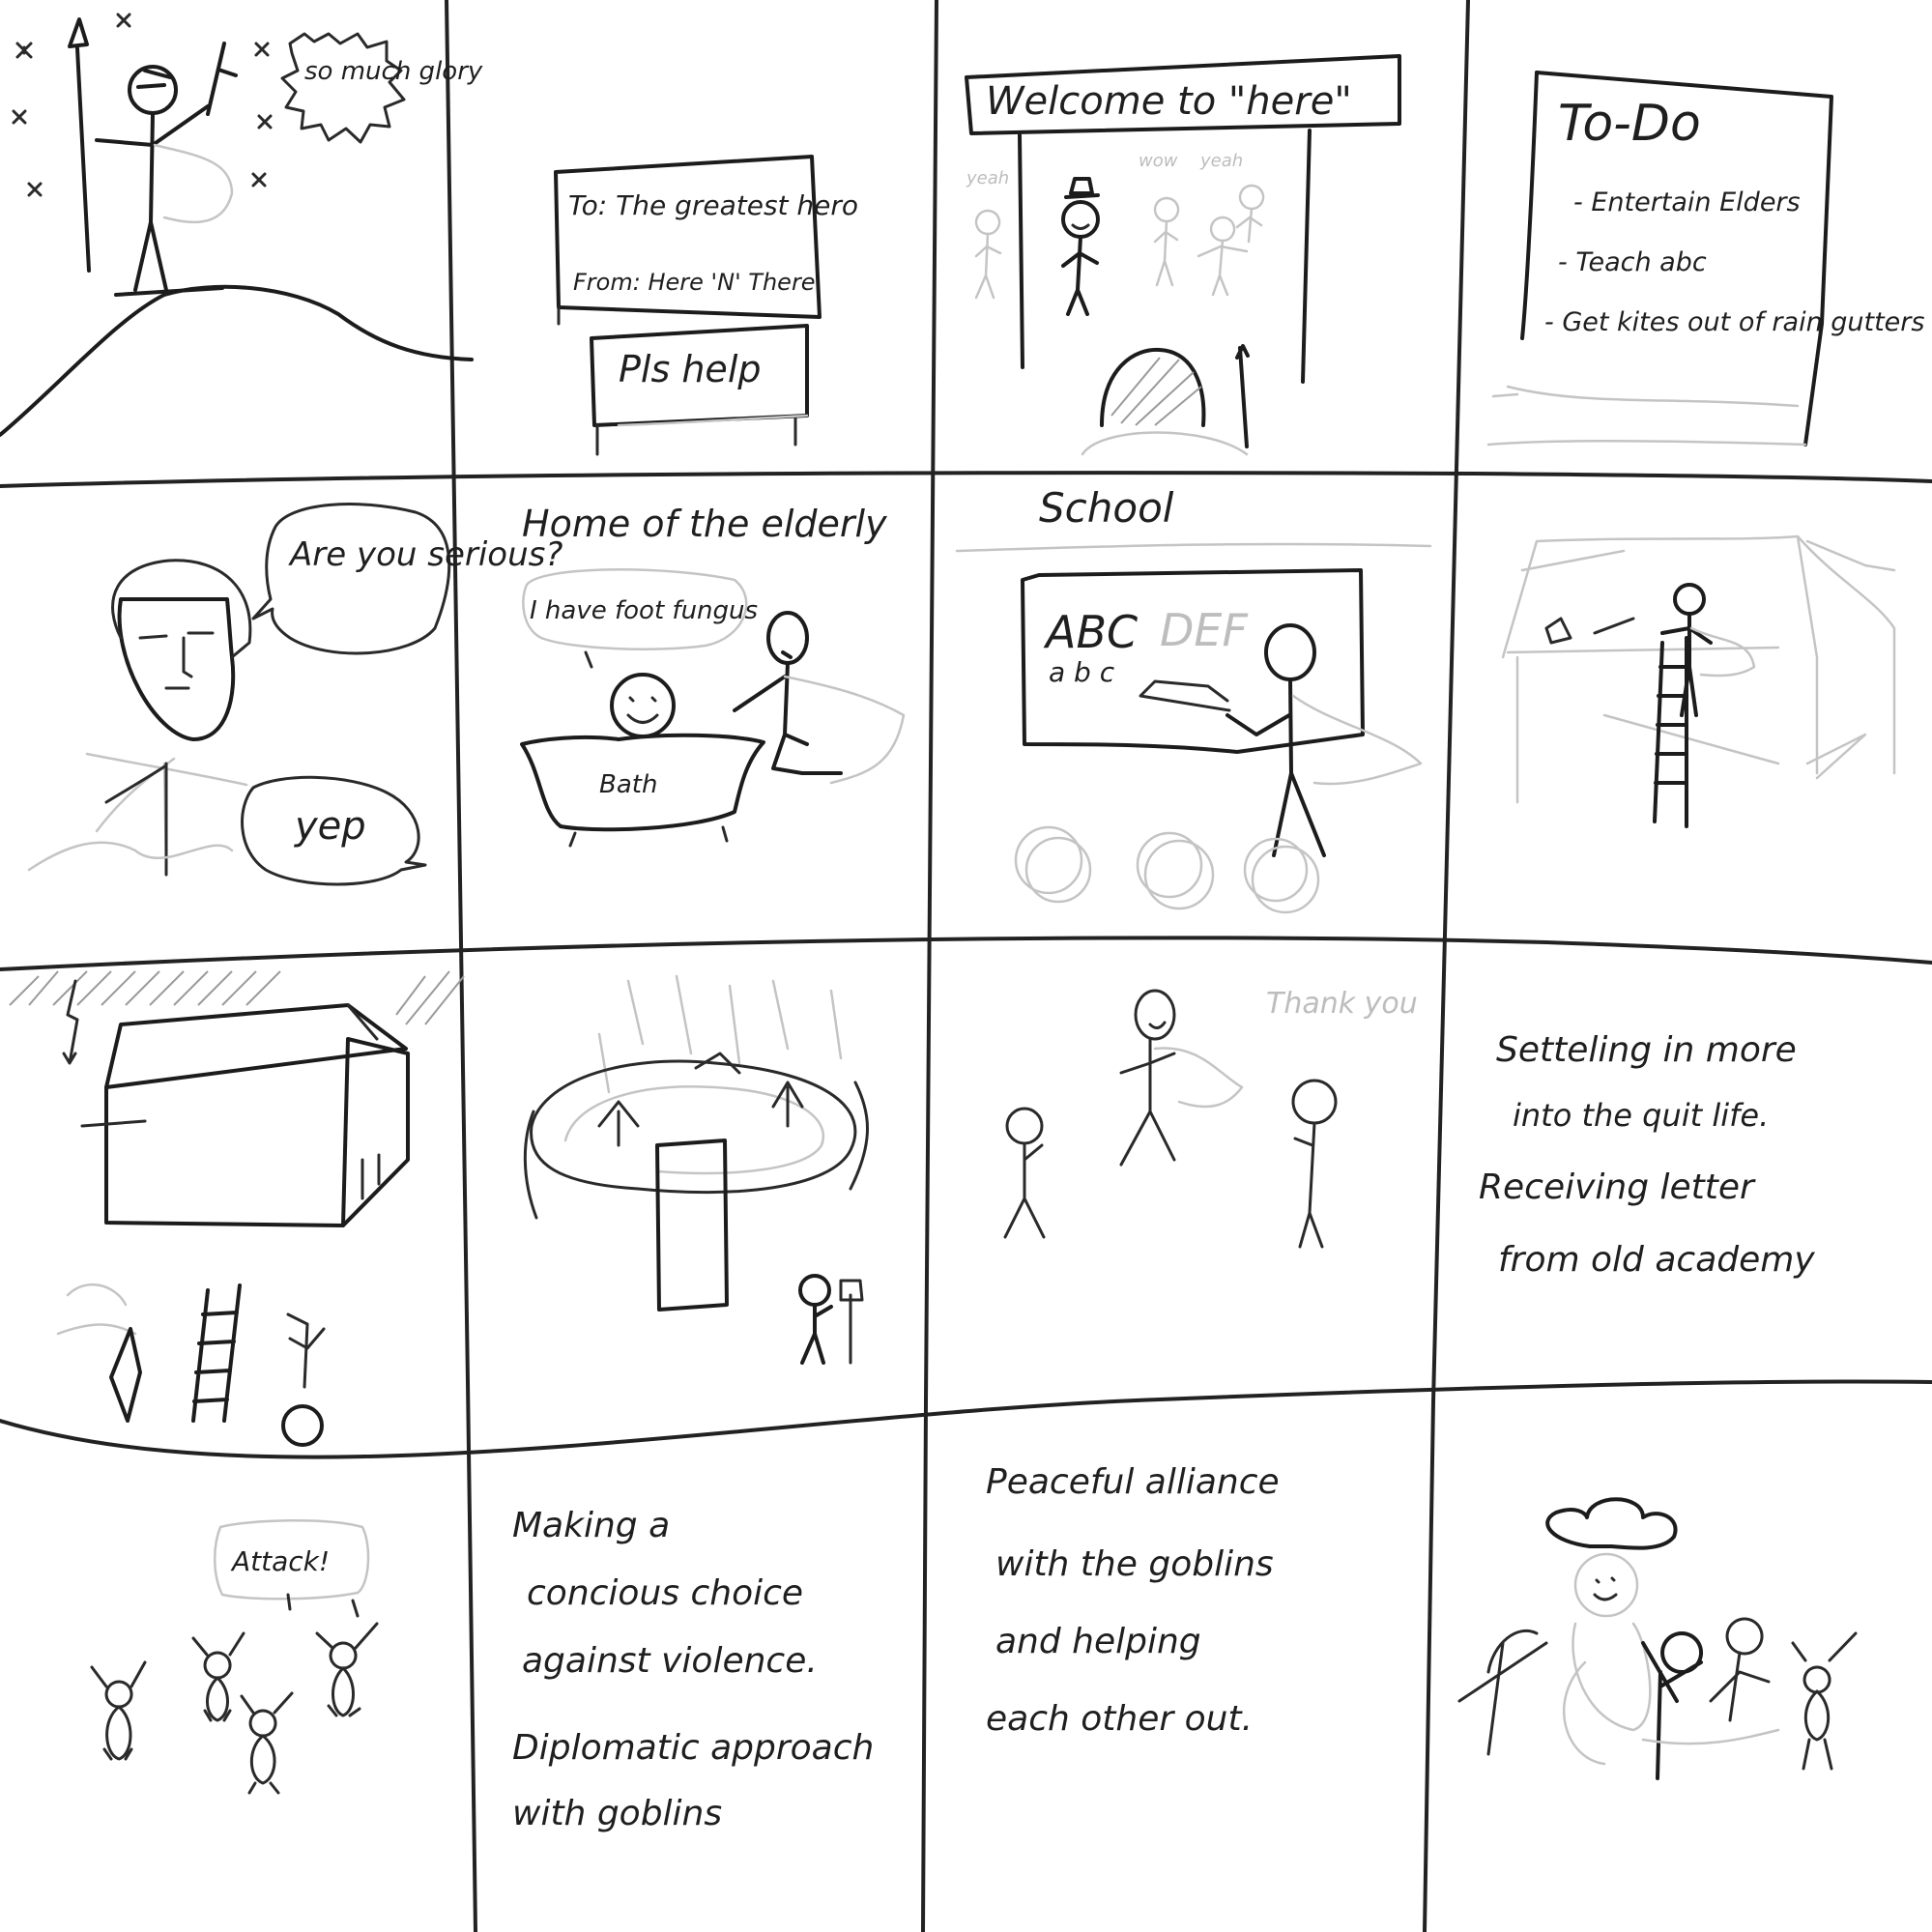  I want to click on chalkboard-lower-letters: a b c, so click(1082, 672).